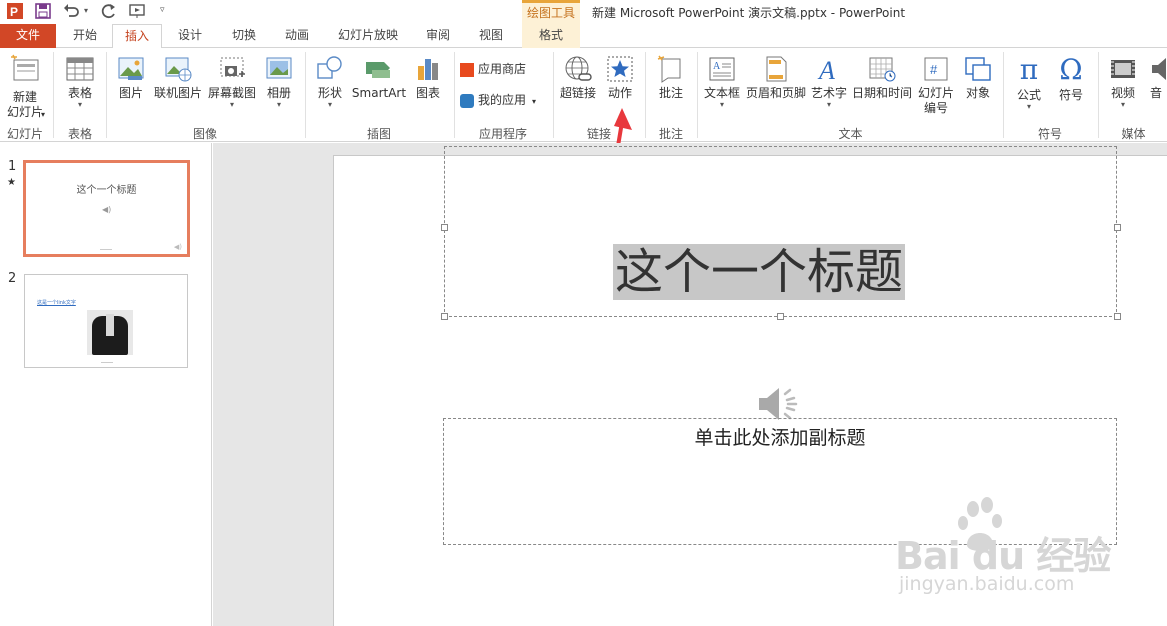  Describe the element at coordinates (131, 68) in the screenshot. I see `picture-icon` at that location.